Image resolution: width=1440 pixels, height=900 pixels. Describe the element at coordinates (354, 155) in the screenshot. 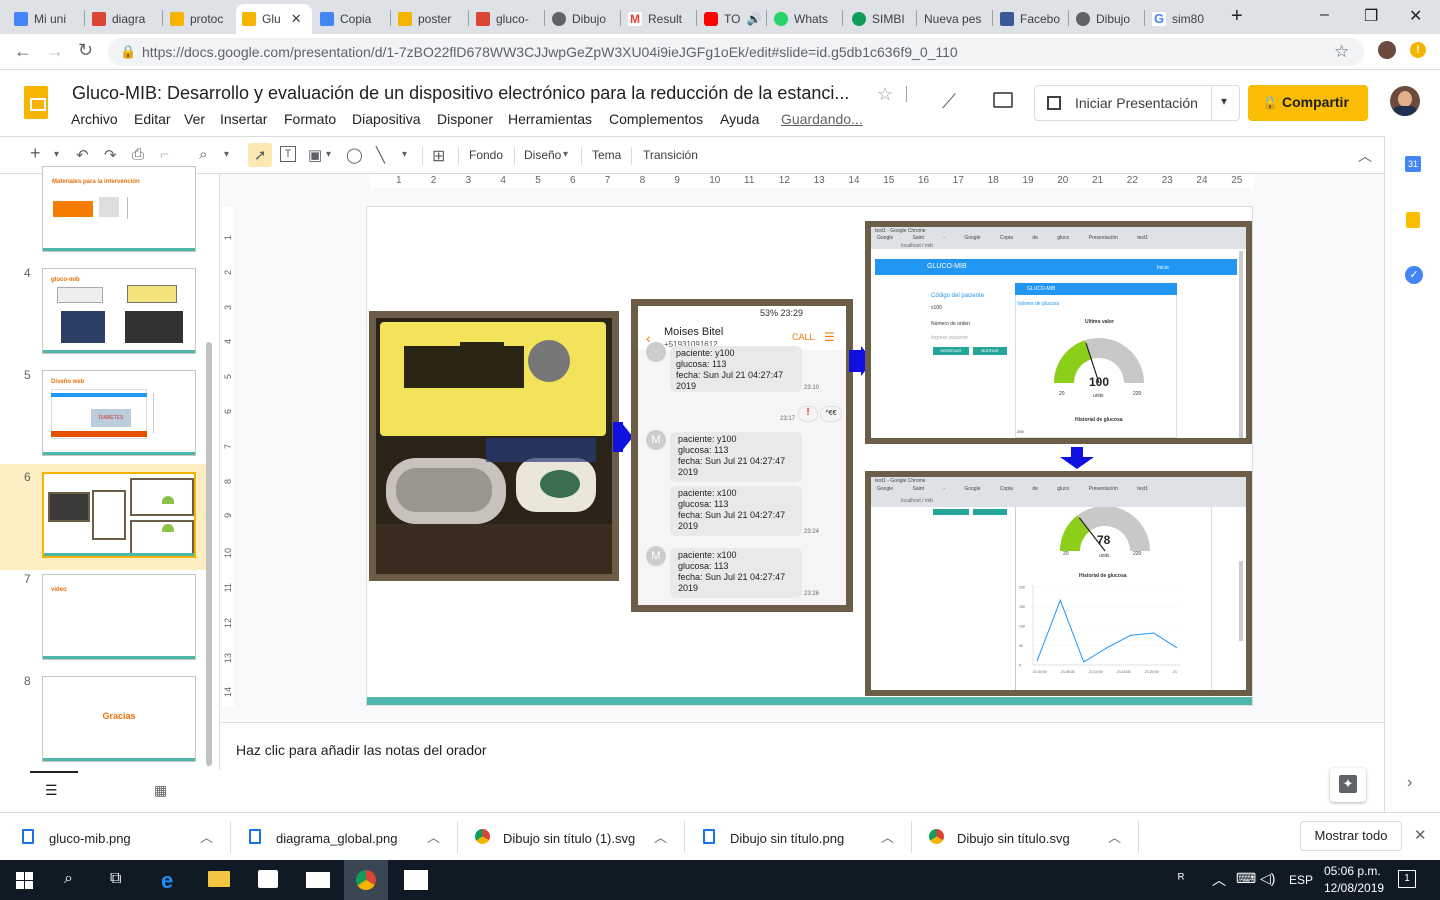

I see `shape-icon: ◯` at that location.